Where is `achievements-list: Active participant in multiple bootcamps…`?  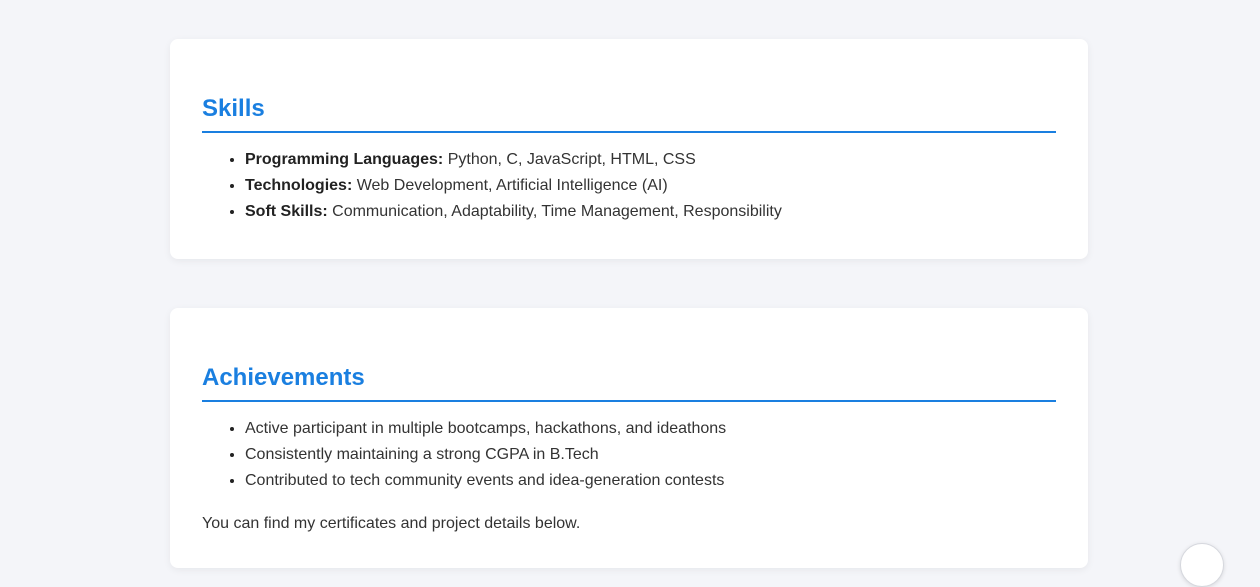 achievements-list: Active participant in multiple bootcamps… is located at coordinates (629, 455).